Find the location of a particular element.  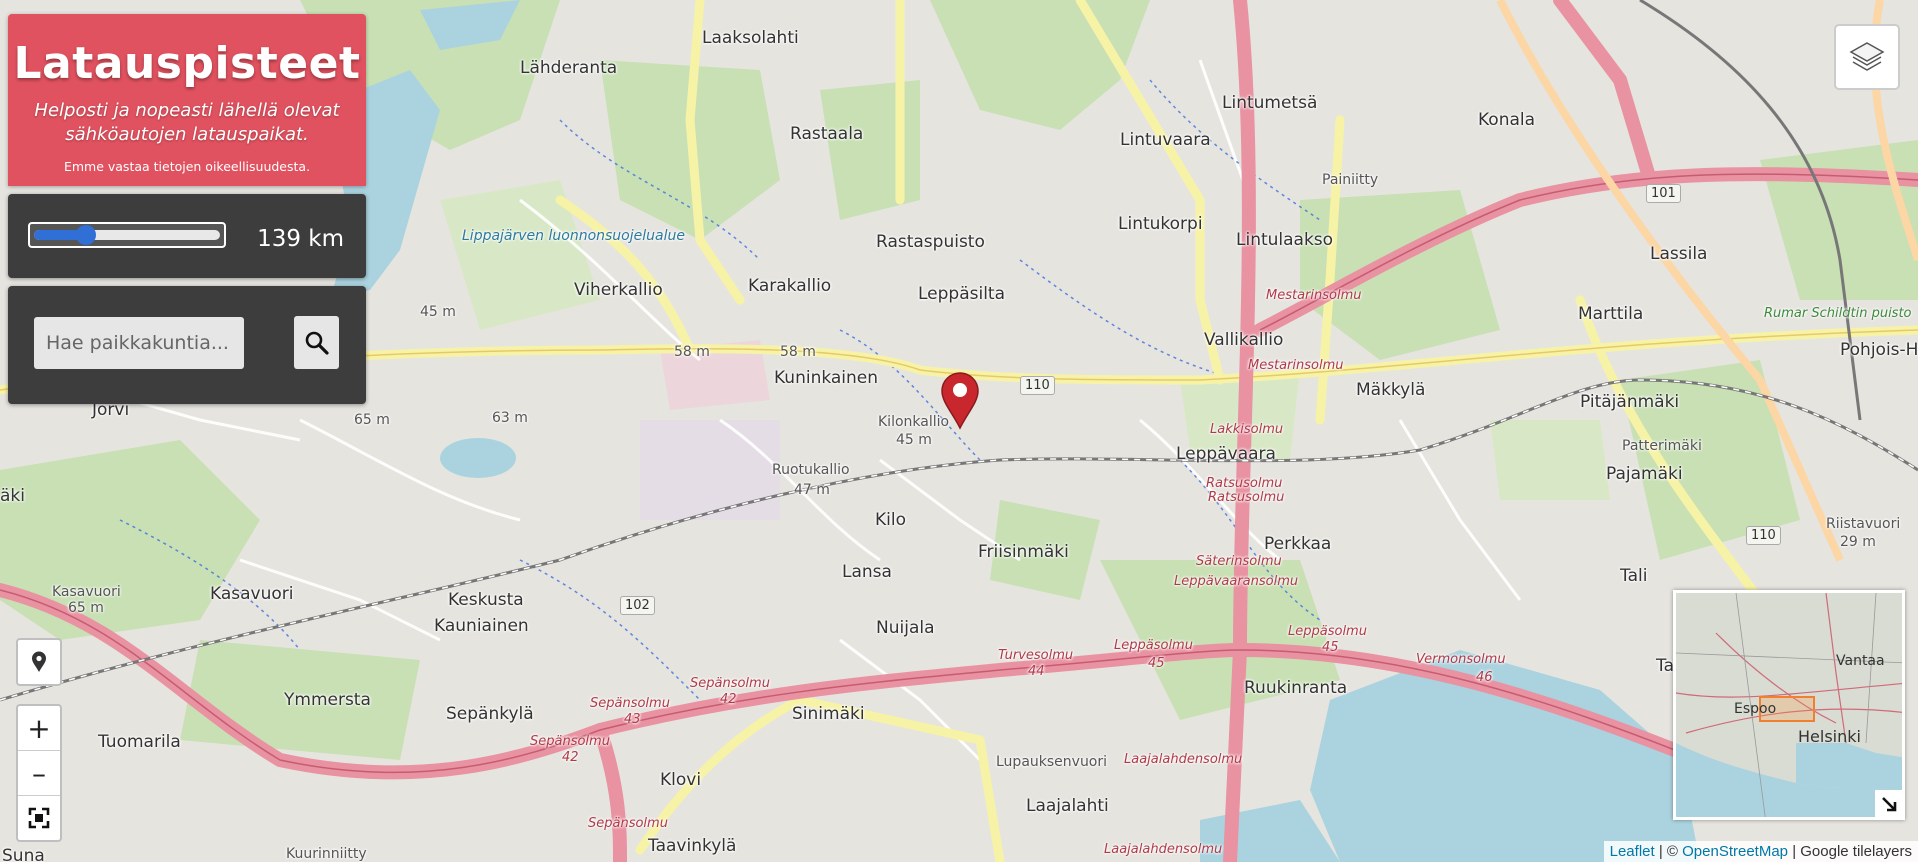

road-label: Vermonsolmu is located at coordinates (1461, 659).